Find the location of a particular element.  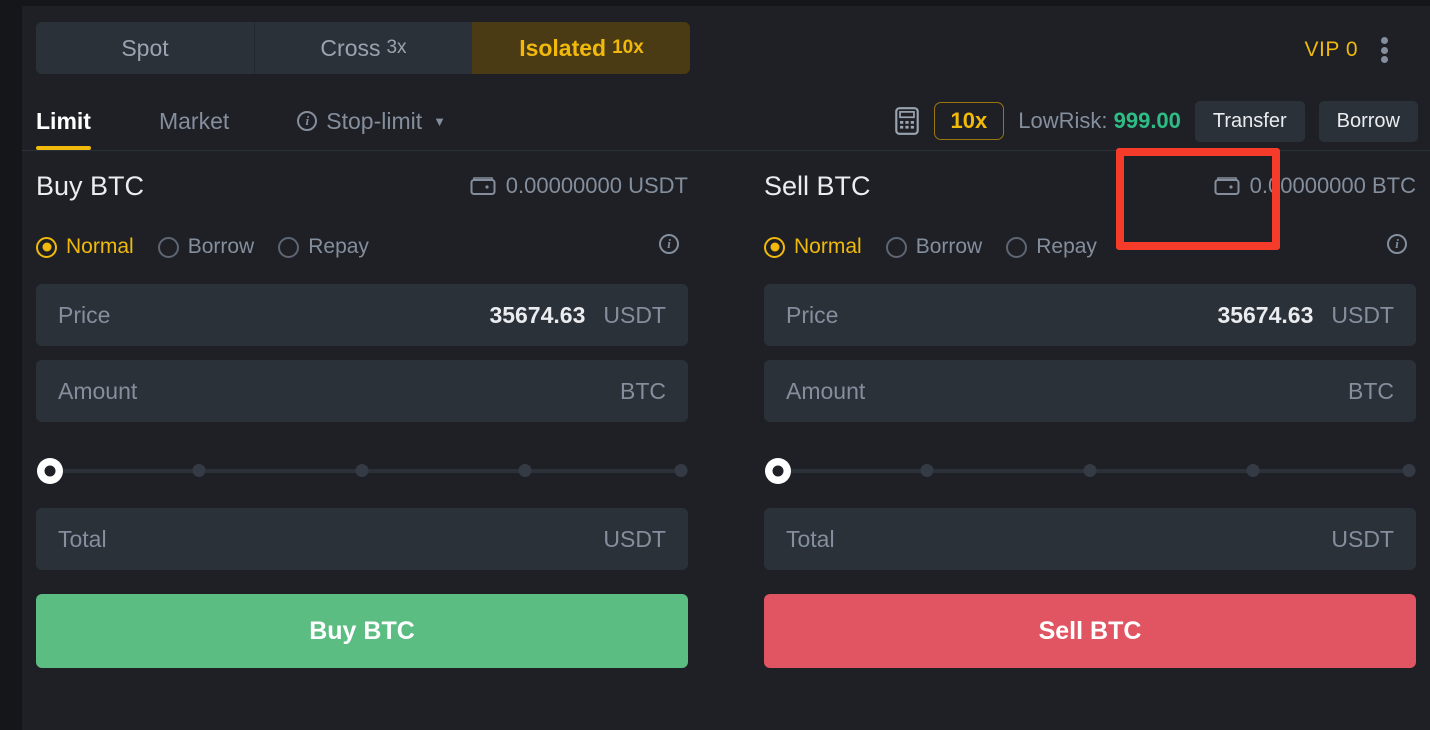

buy-amount-field: Amount BTC is located at coordinates (362, 391).